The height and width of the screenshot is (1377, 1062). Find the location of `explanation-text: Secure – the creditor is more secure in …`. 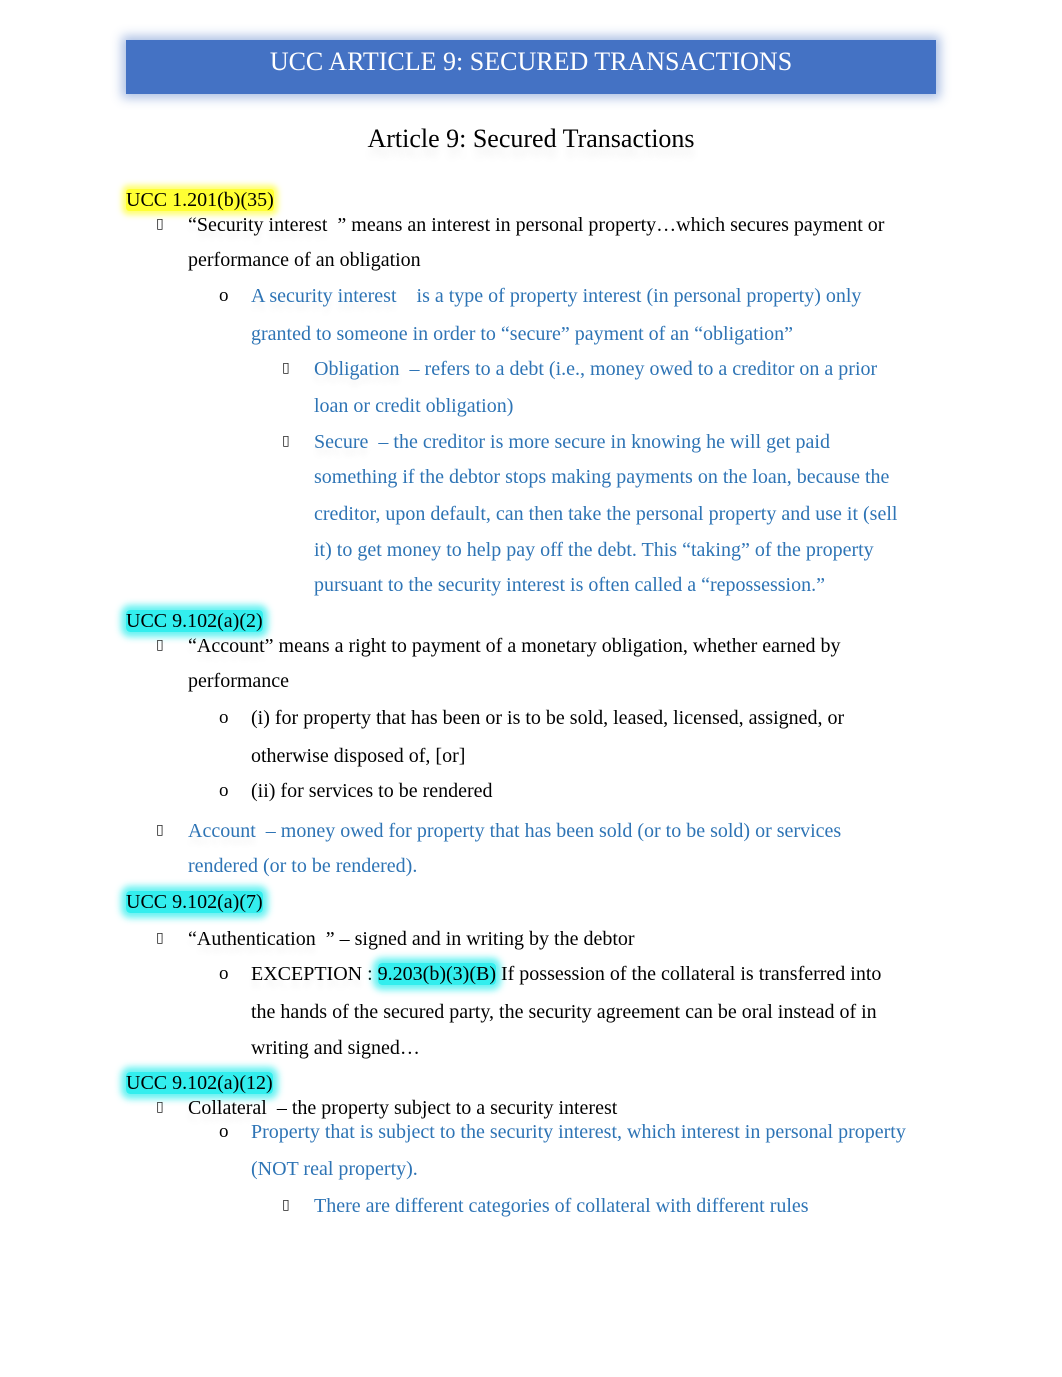

explanation-text: Secure – the creditor is more secure in … is located at coordinates (572, 442).